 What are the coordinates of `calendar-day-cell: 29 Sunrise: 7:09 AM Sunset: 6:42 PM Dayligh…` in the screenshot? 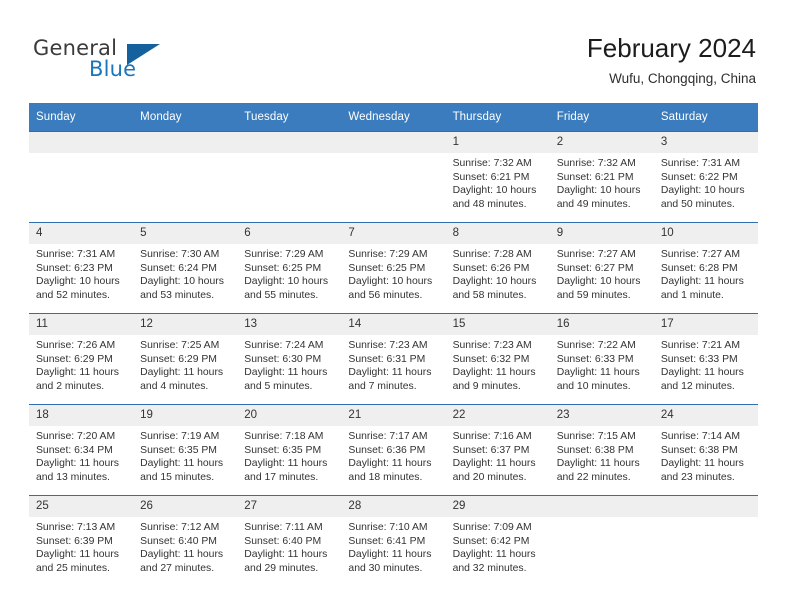 It's located at (497, 540).